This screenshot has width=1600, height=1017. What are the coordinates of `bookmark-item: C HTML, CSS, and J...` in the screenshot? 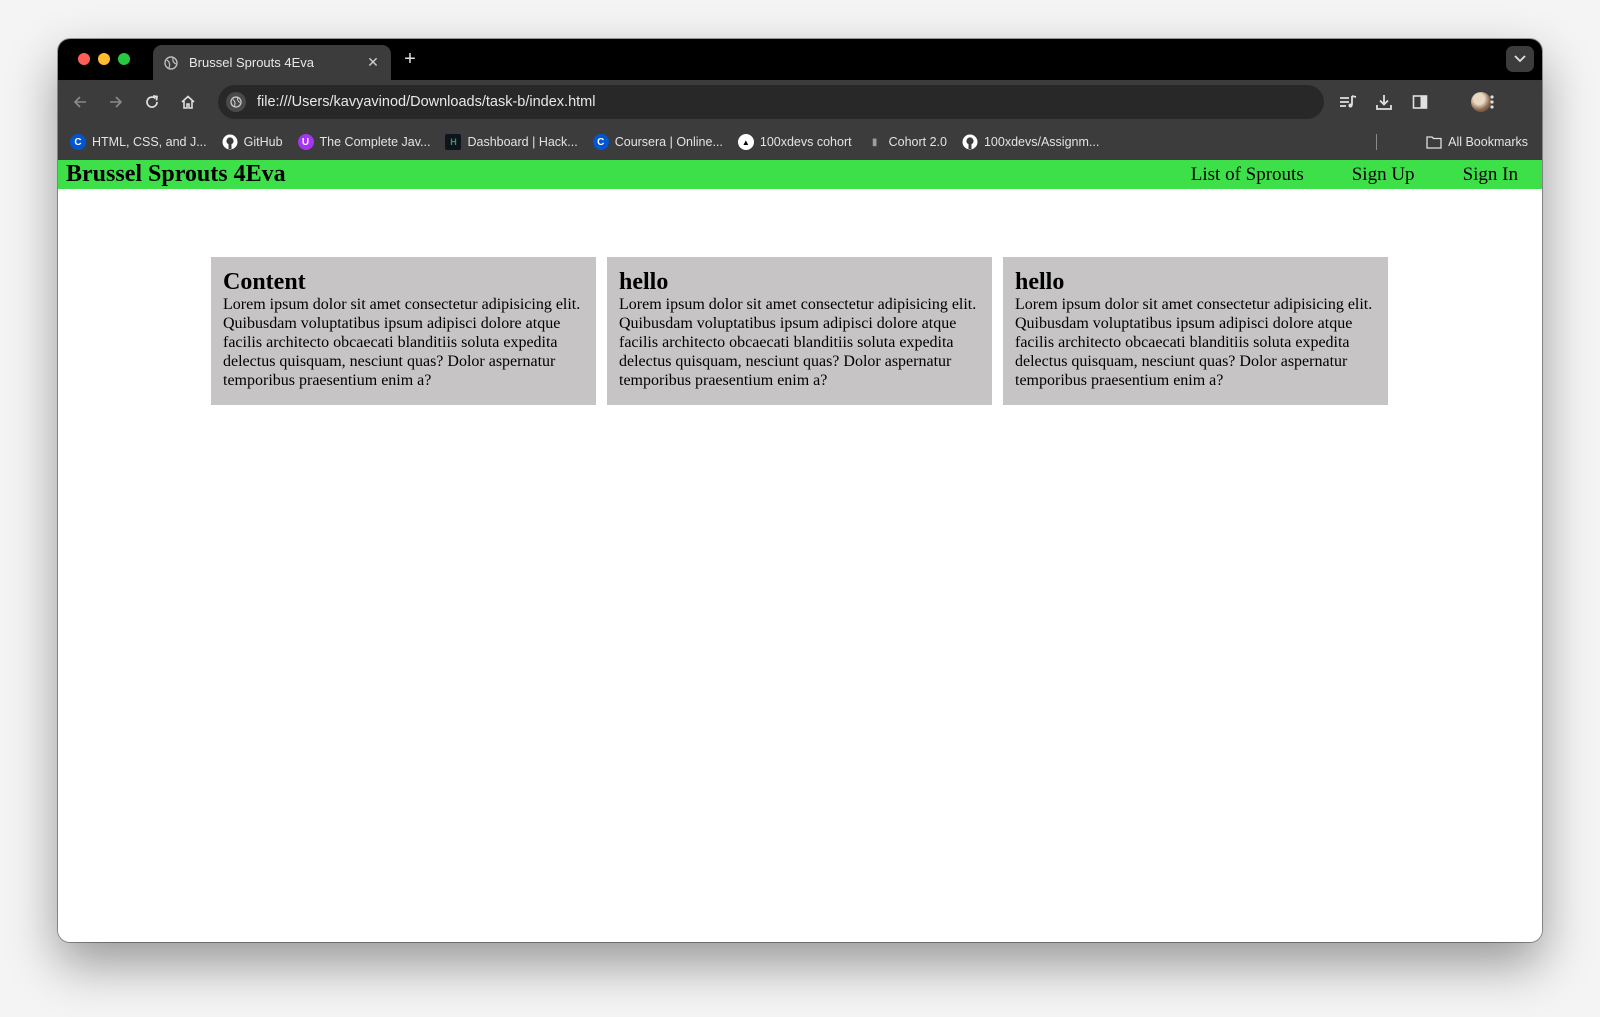 It's located at (138, 142).